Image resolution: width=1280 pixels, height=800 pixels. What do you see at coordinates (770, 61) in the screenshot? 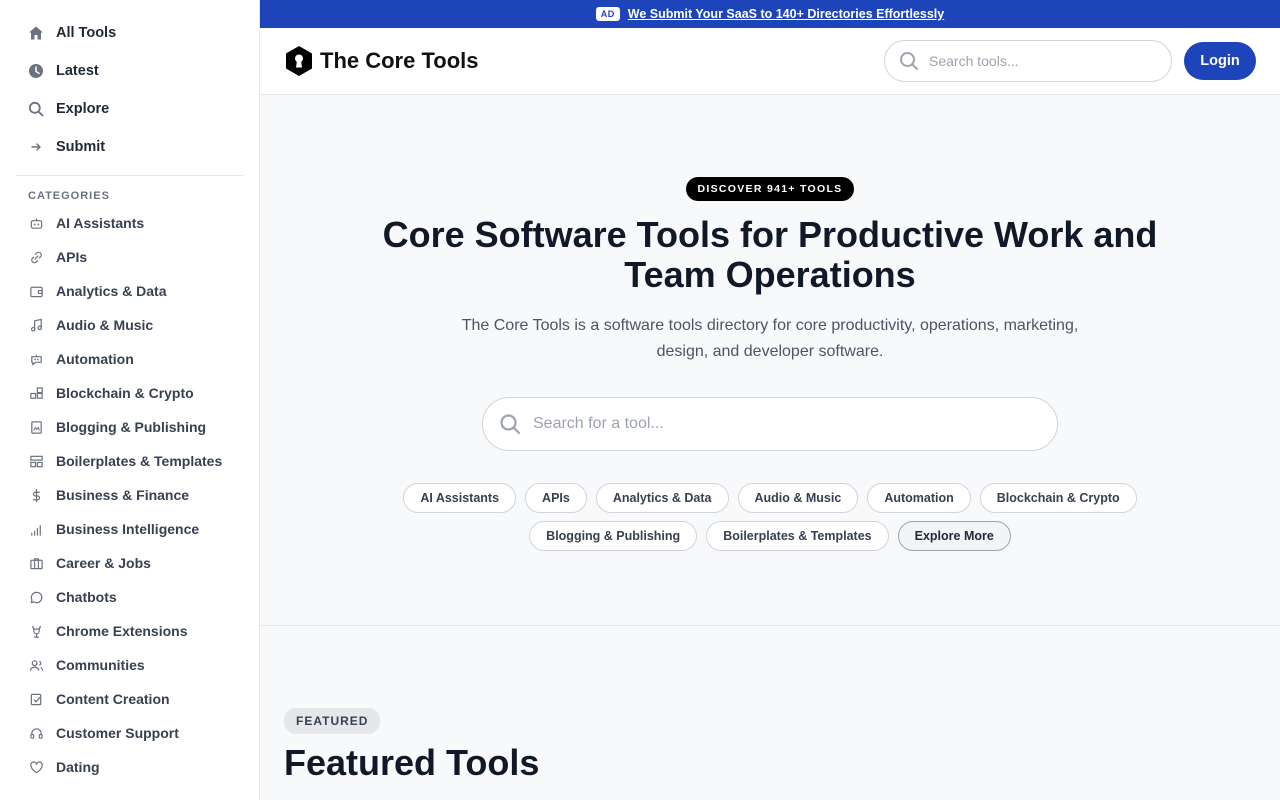
I see `top-header: The Core Tools Login` at bounding box center [770, 61].